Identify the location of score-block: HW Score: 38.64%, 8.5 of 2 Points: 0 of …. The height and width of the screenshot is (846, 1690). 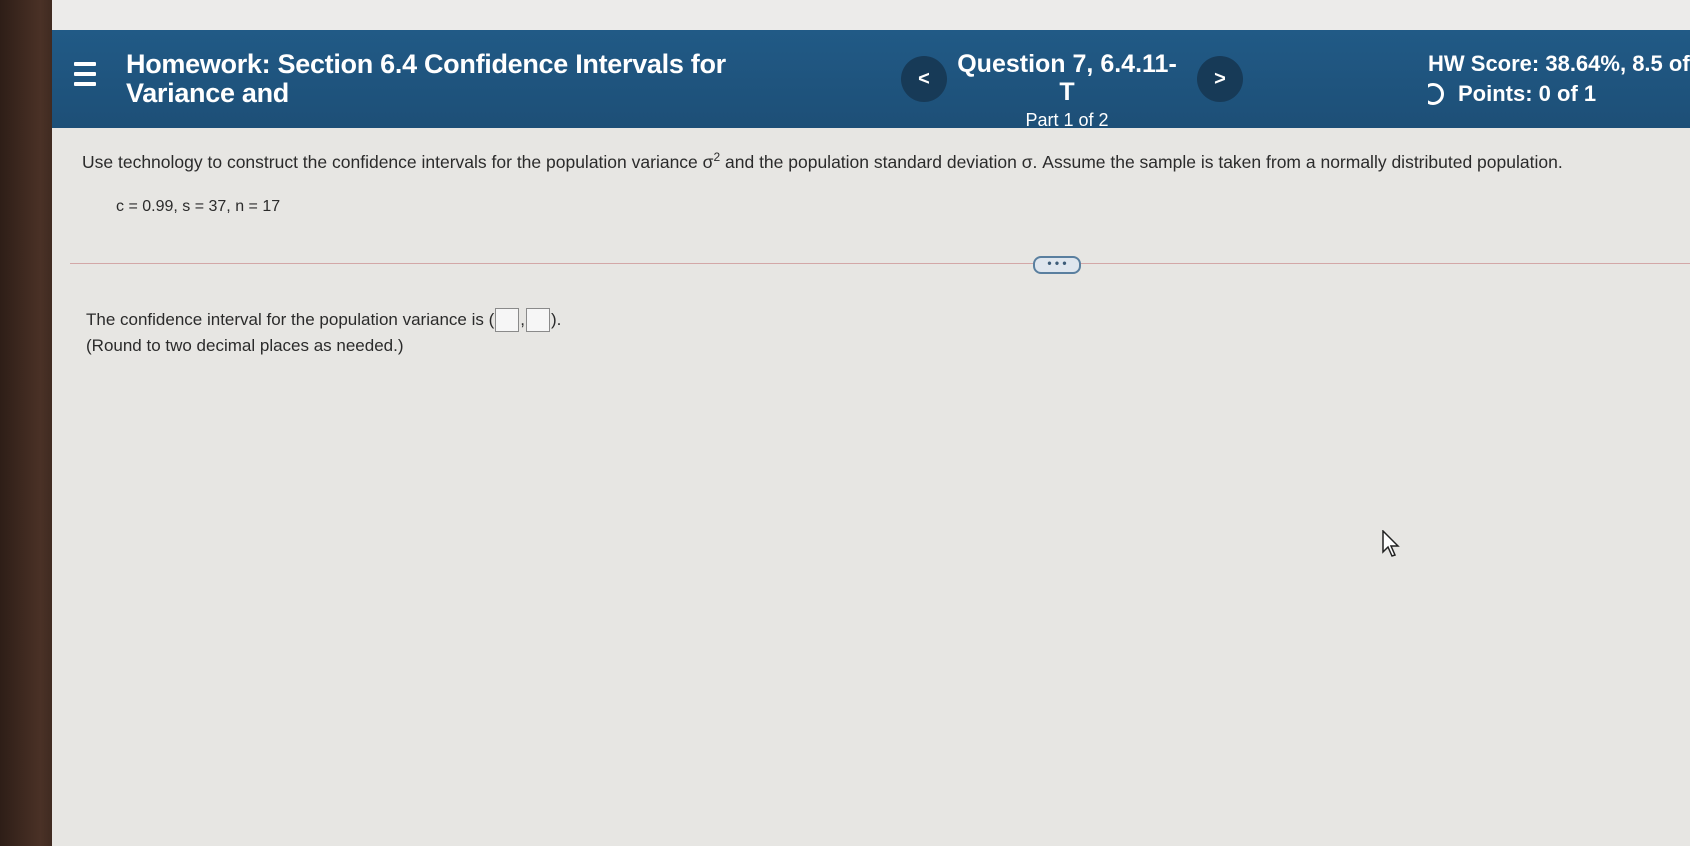
(1559, 79).